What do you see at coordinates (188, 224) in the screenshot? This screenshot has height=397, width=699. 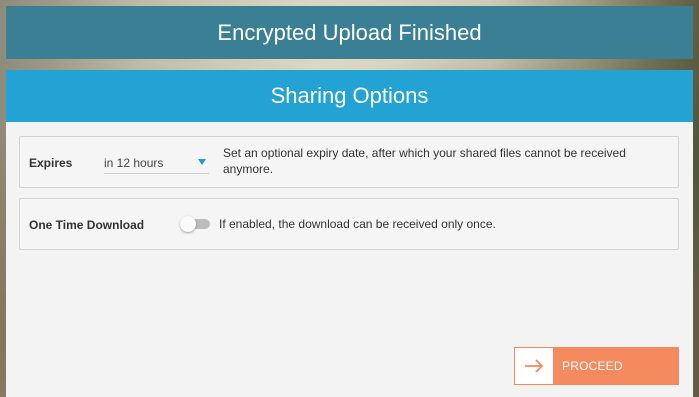 I see `toggle-knob` at bounding box center [188, 224].